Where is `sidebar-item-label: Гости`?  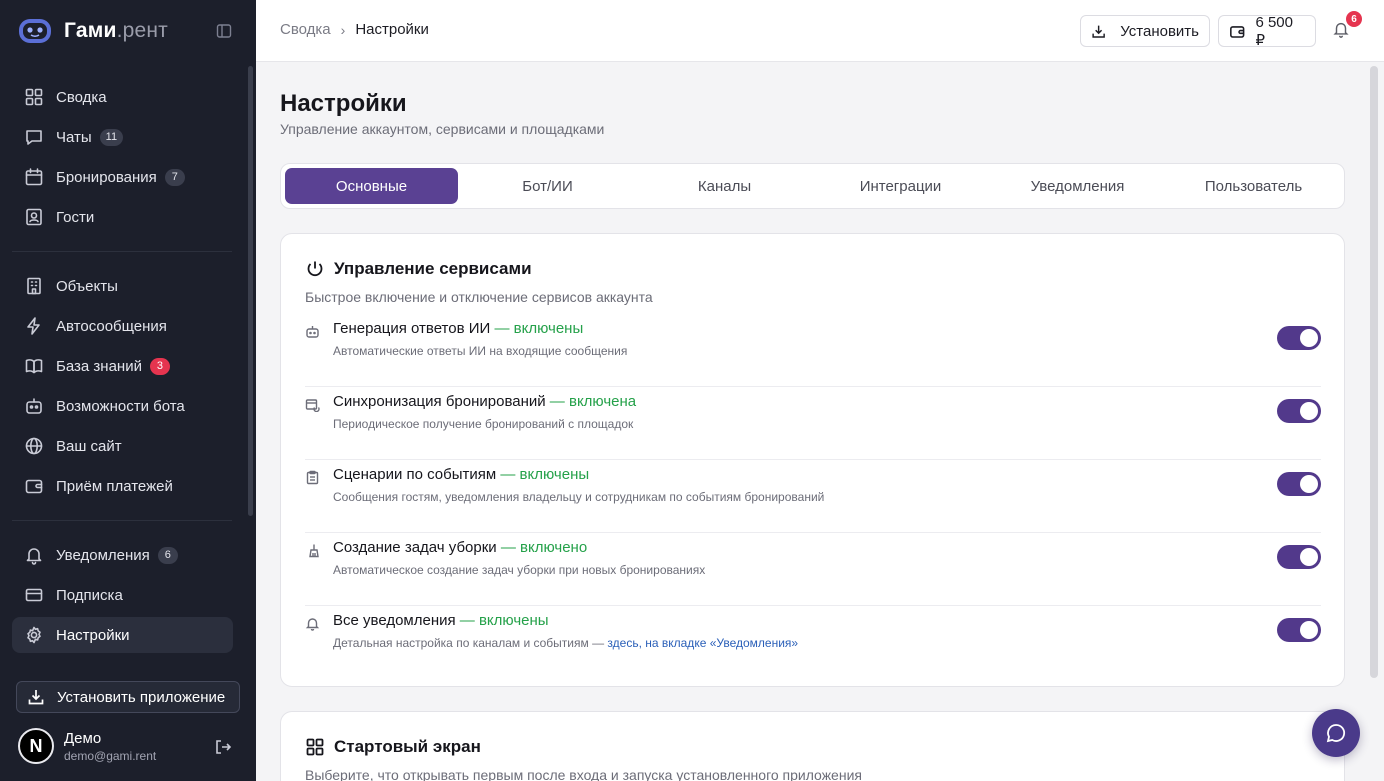
sidebar-item-label: Гости is located at coordinates (75, 217).